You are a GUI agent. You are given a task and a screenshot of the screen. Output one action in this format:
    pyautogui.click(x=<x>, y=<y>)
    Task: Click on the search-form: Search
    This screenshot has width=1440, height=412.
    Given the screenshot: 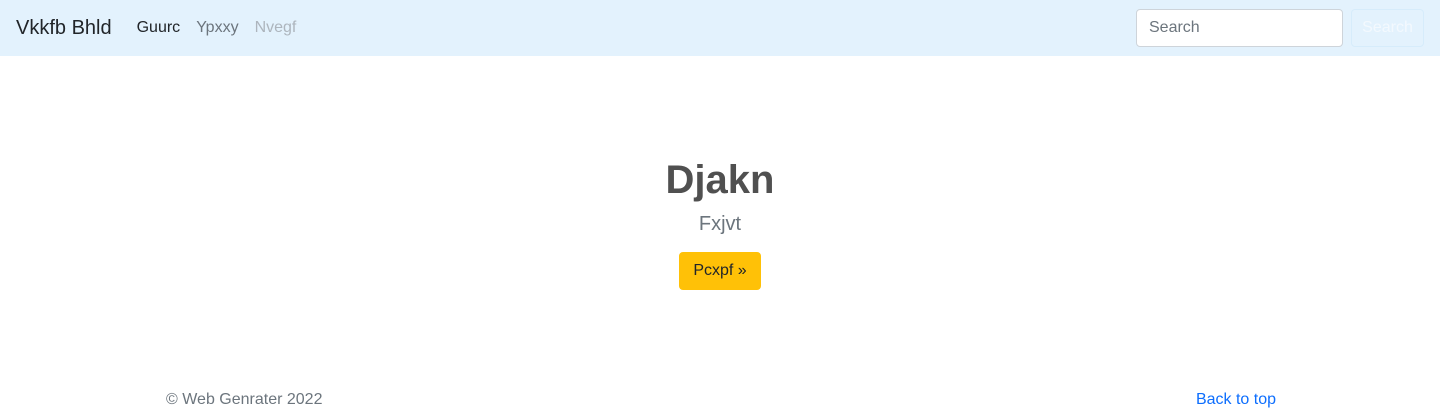 What is the action you would take?
    pyautogui.click(x=1280, y=28)
    